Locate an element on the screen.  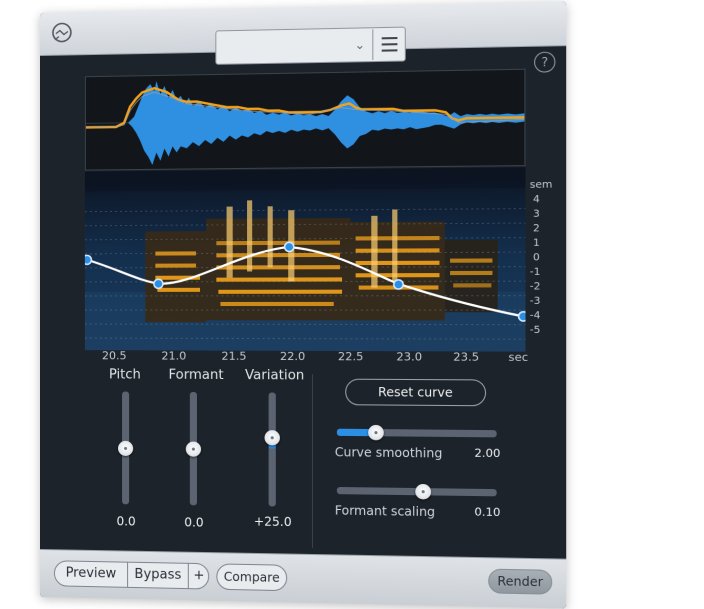
variation-slider is located at coordinates (272, 449).